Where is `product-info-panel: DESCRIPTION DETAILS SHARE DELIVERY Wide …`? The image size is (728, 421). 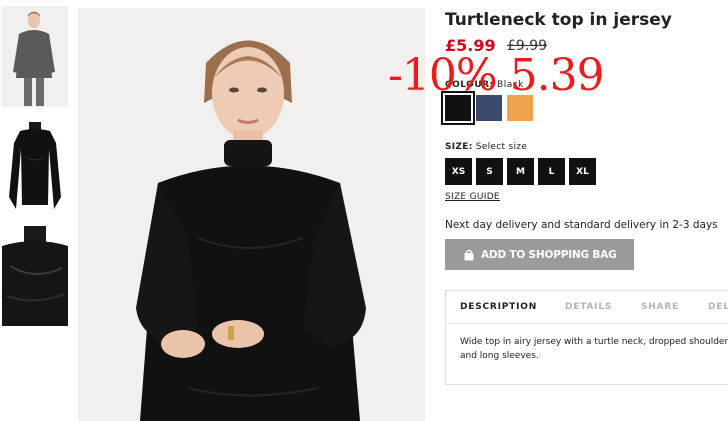 product-info-panel: DESCRIPTION DETAILS SHARE DELIVERY Wide … is located at coordinates (586, 337).